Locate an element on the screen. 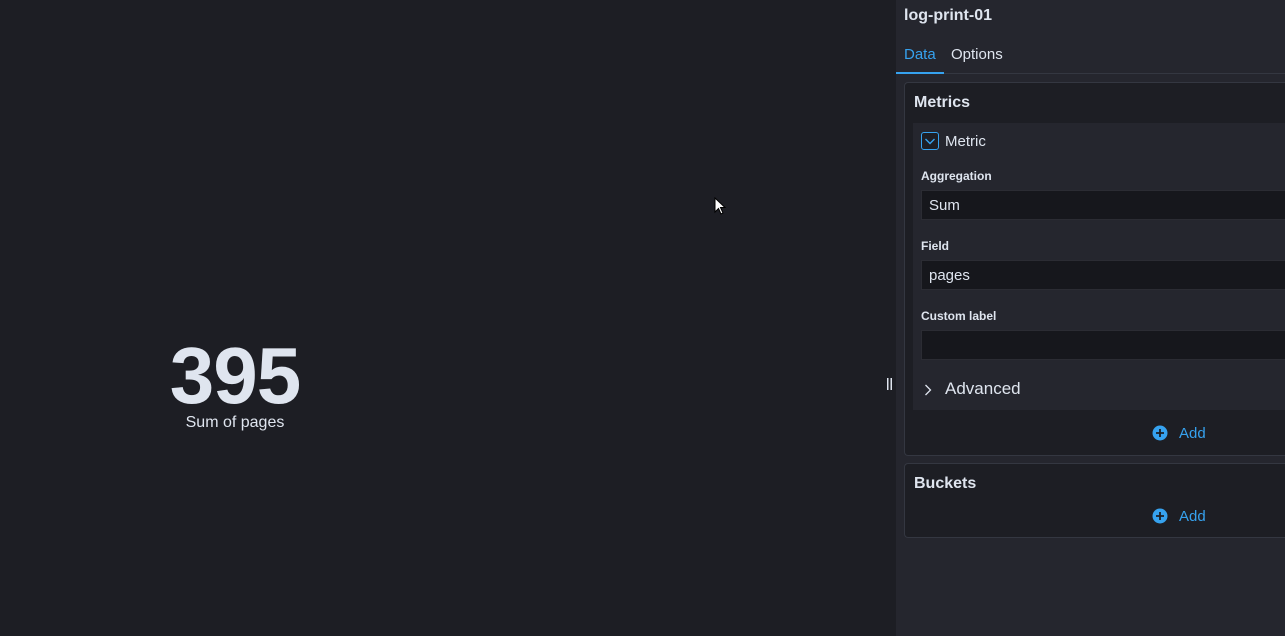 This screenshot has width=1285, height=636. add-metric-label: Add is located at coordinates (1192, 433).